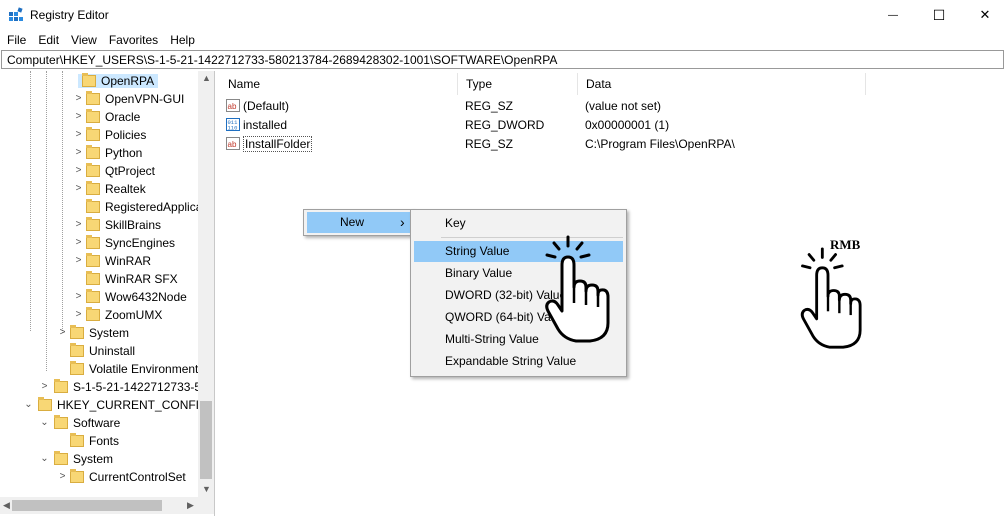  I want to click on minimize-icon: —, so click(893, 15).